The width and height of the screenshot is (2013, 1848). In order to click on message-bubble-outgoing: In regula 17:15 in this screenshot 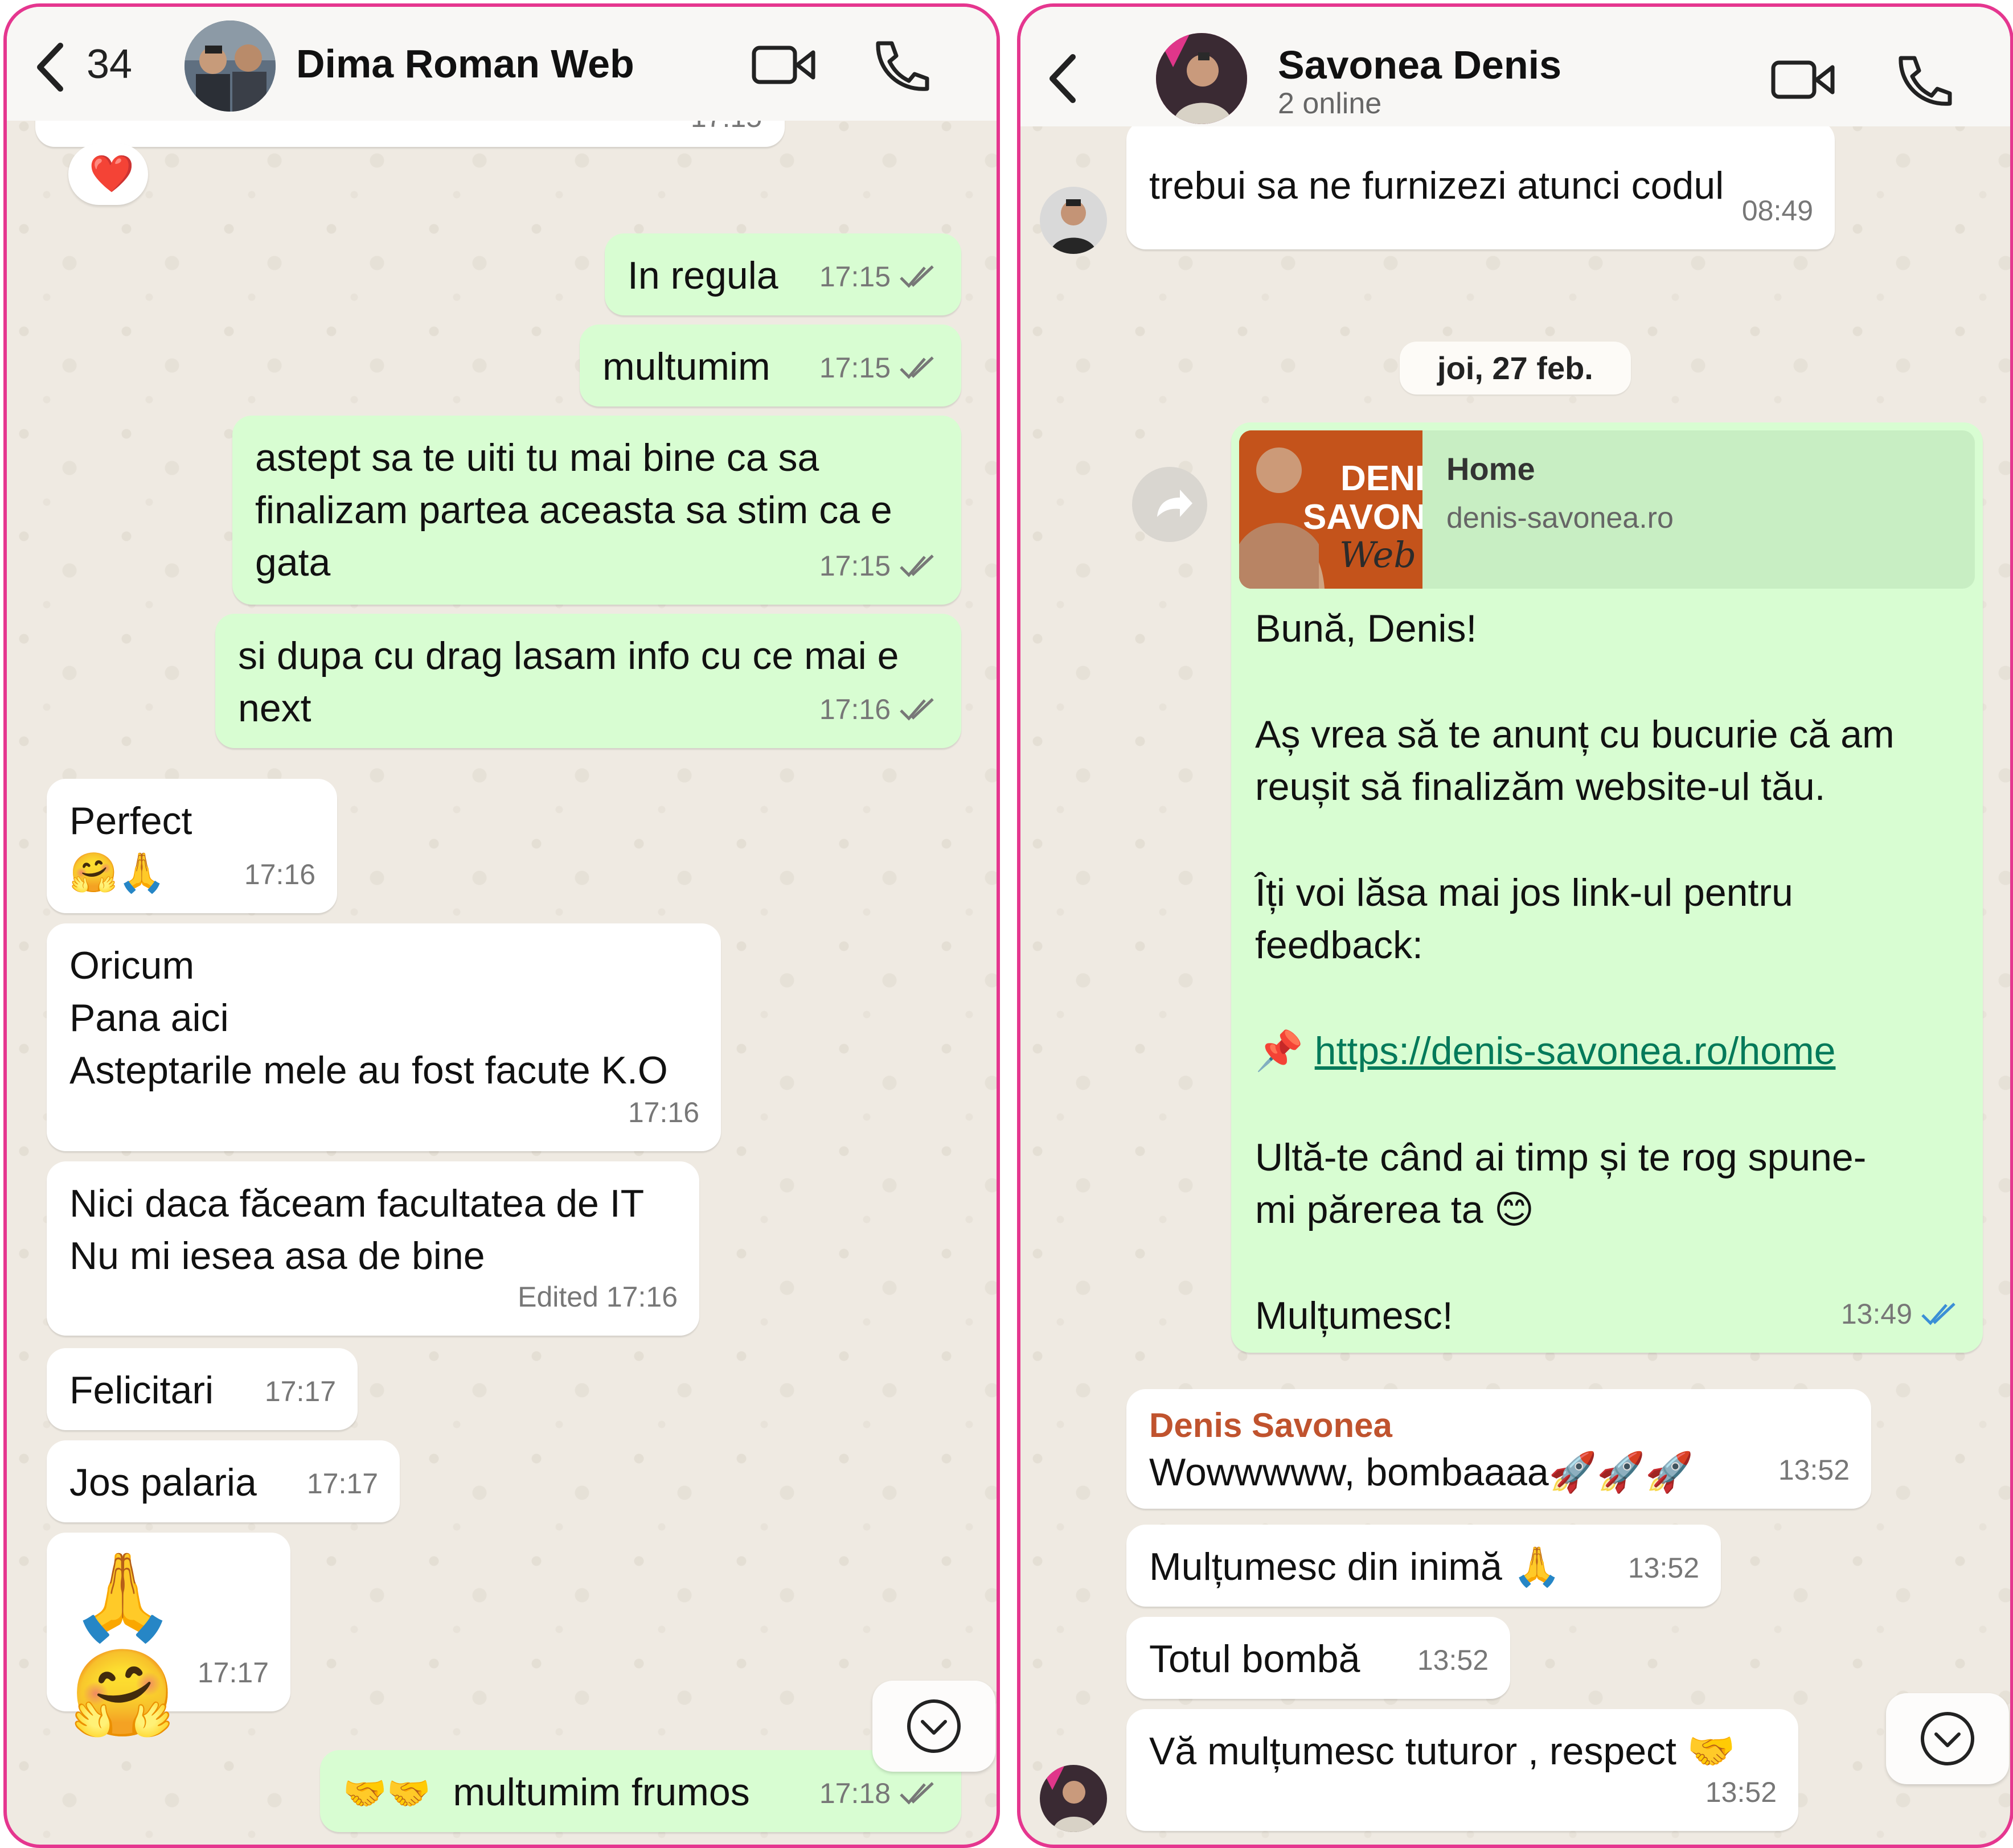, I will do `click(783, 274)`.